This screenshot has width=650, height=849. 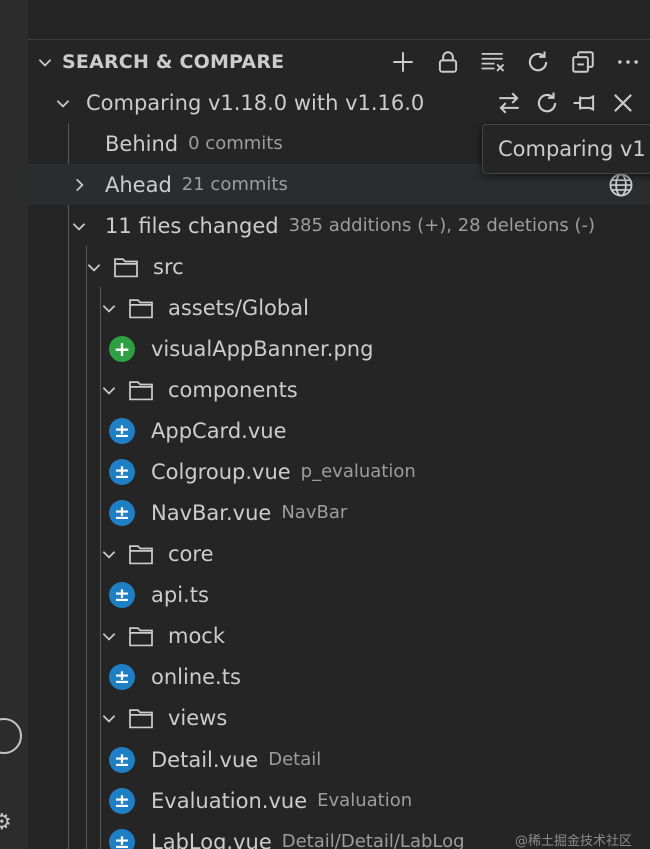 What do you see at coordinates (122, 348) in the screenshot?
I see `added-status-icon: +` at bounding box center [122, 348].